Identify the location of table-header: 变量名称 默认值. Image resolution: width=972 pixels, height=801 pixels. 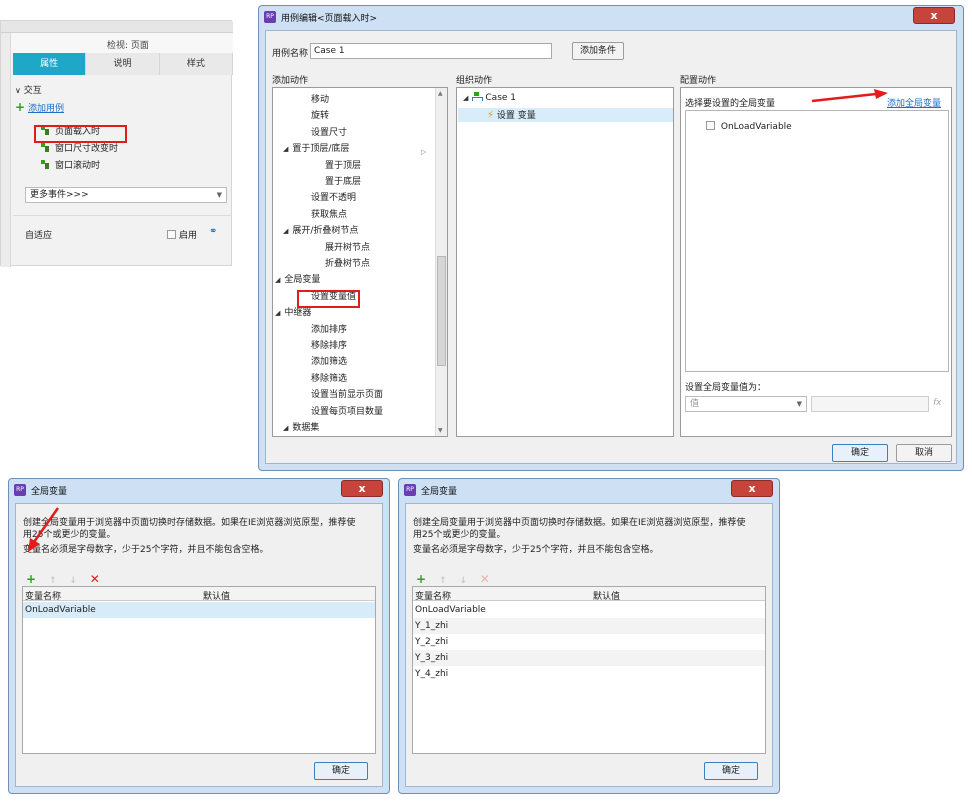
(589, 594).